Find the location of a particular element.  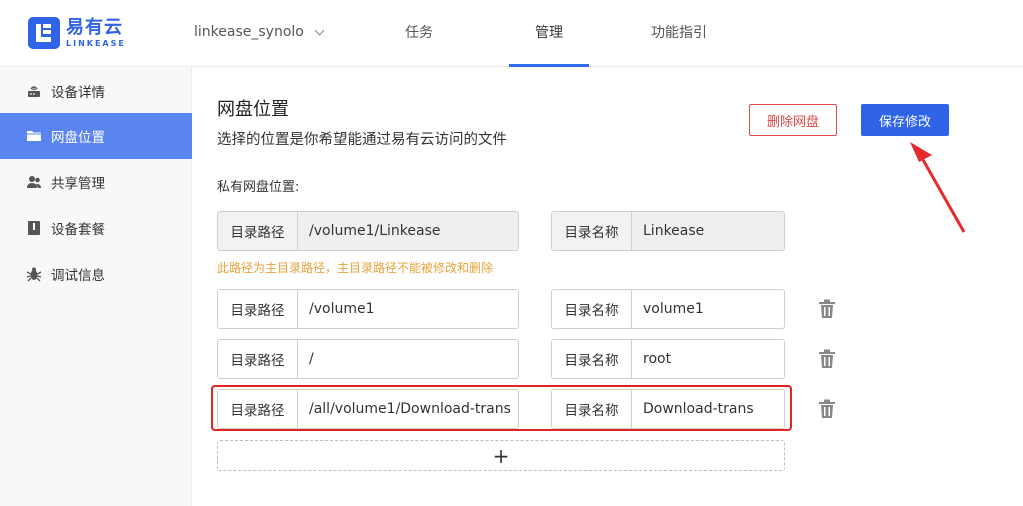

linkease-logo-icon is located at coordinates (44, 33).